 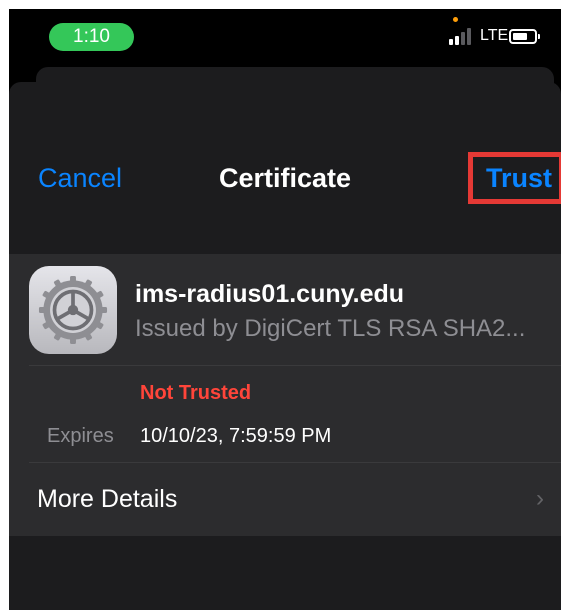 I want to click on expires-value: 10/10/23, 7:59:59 PM, so click(x=236, y=436).